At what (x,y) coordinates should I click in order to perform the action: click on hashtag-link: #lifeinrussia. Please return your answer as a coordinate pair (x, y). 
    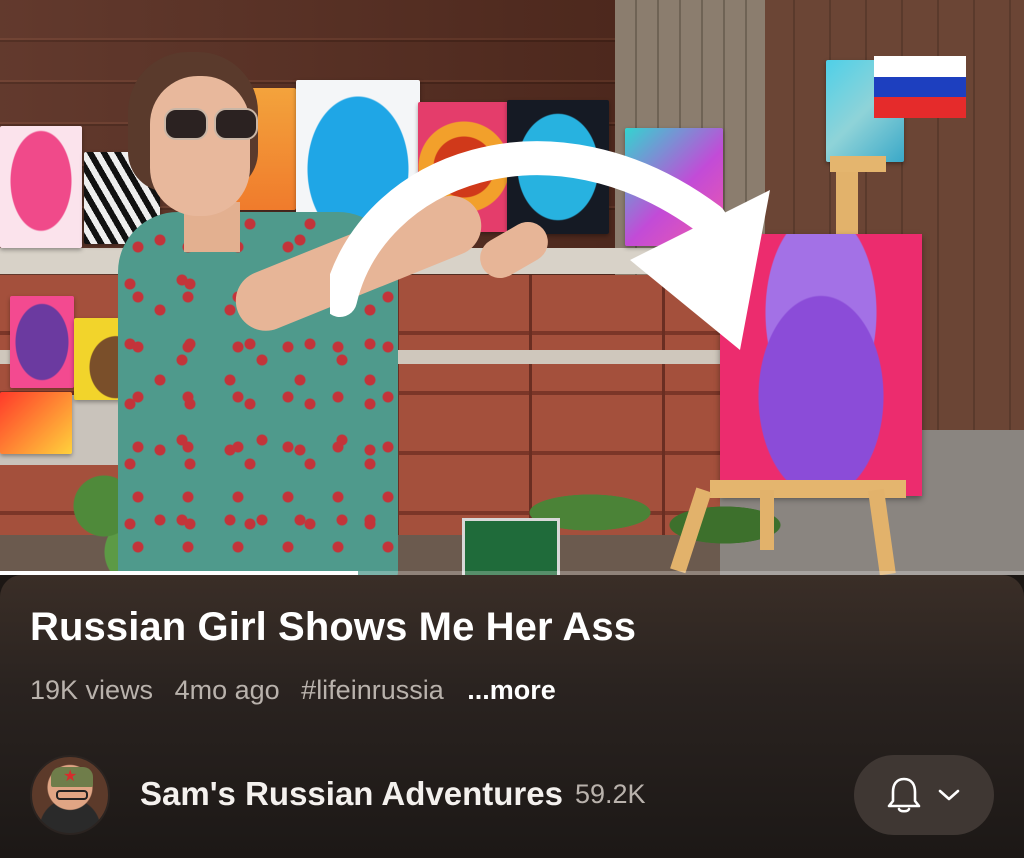
    Looking at the image, I should click on (372, 690).